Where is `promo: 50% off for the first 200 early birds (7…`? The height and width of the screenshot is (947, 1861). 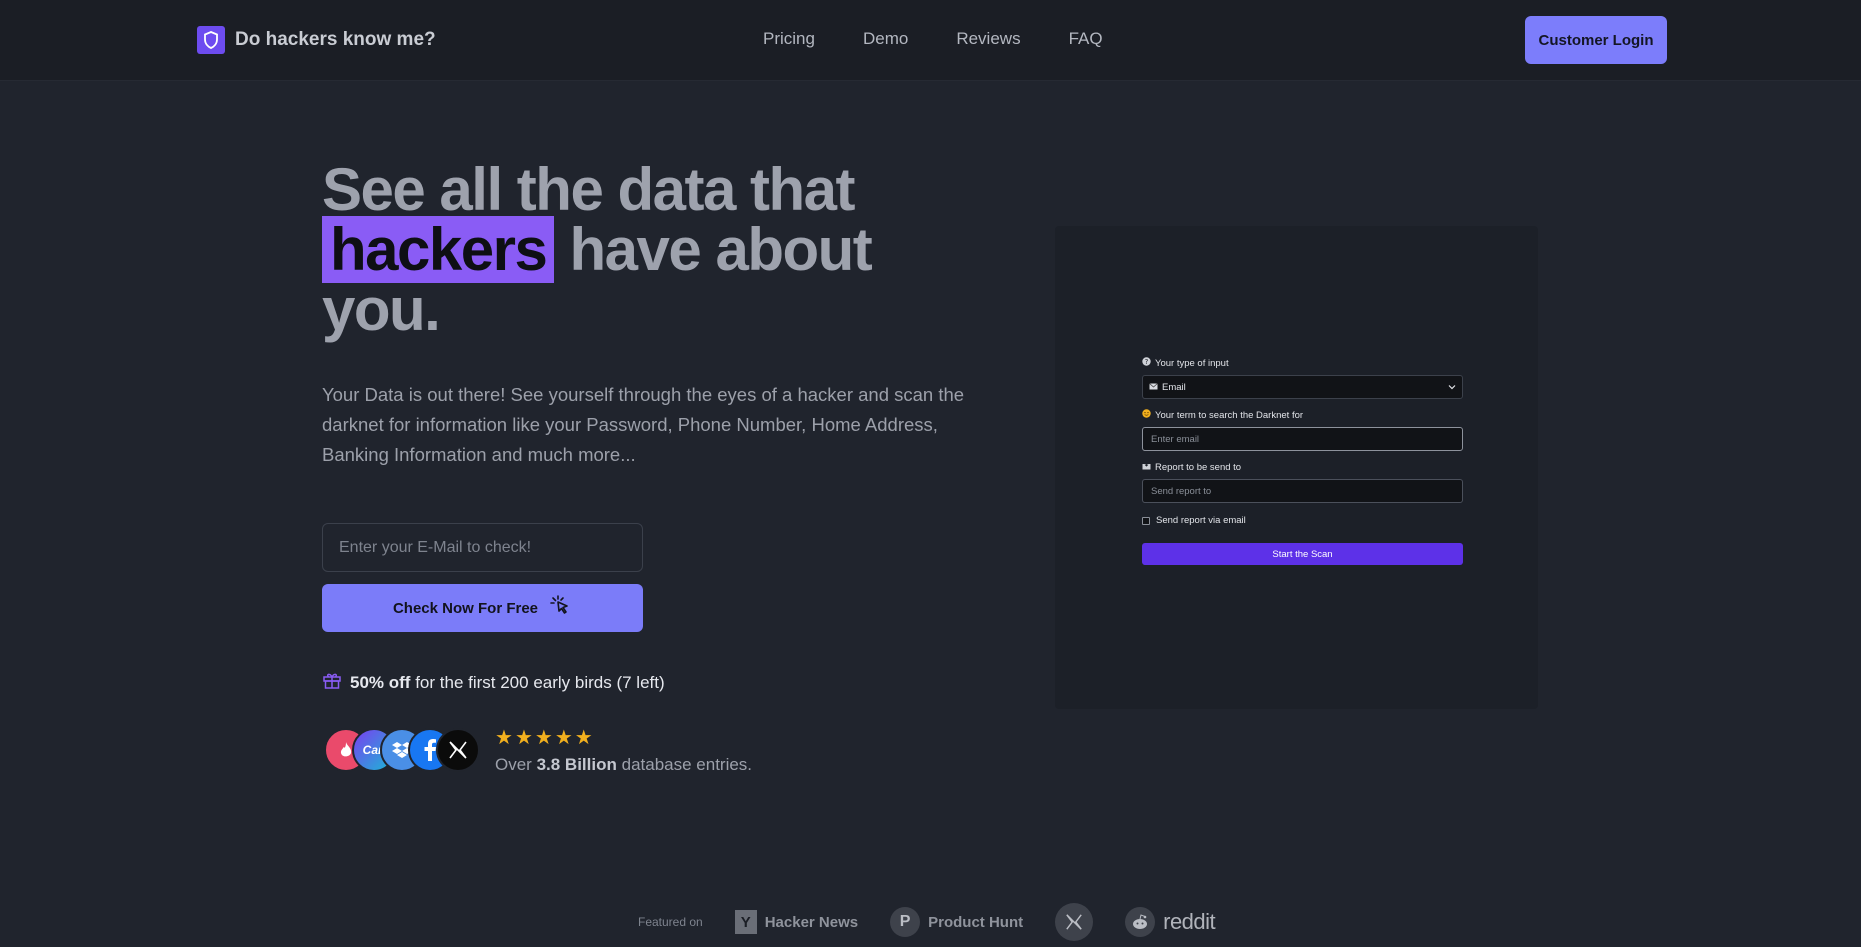
promo: 50% off for the first 200 early birds (7… is located at coordinates (493, 682).